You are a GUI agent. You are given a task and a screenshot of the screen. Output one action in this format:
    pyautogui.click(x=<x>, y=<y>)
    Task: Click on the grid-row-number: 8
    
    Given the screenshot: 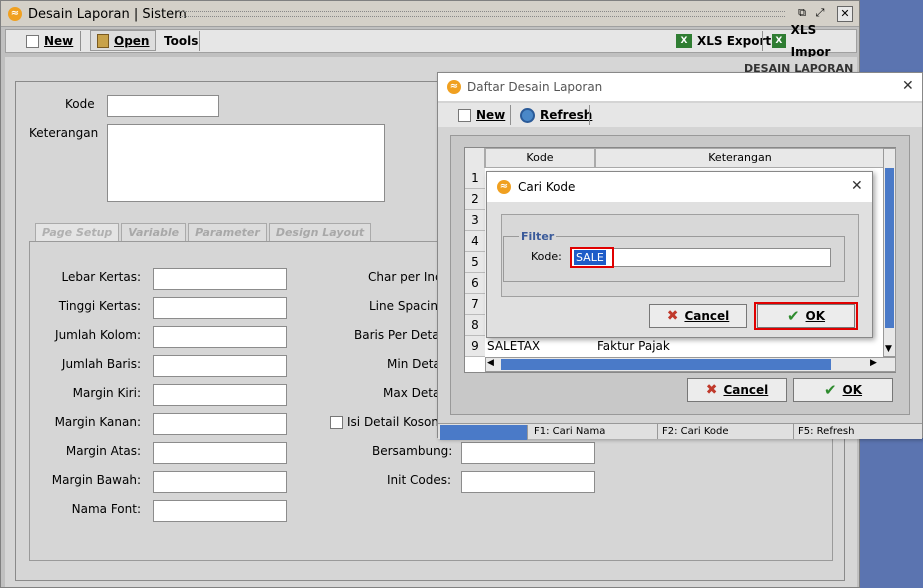 What is the action you would take?
    pyautogui.click(x=475, y=325)
    